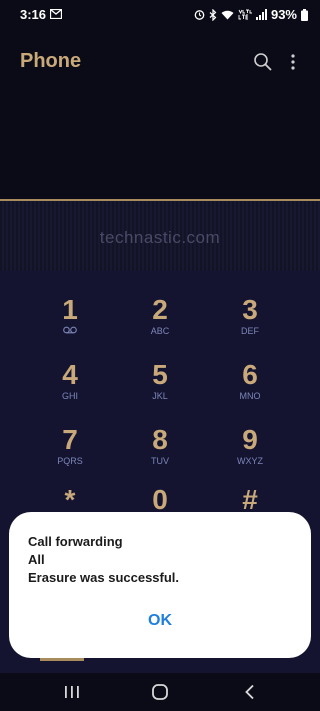 The image size is (320, 711). I want to click on battery-icon, so click(304, 14).